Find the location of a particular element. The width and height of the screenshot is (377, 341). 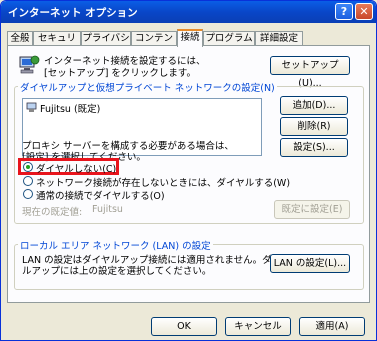

never-dial-label: ダイヤルしない(C) is located at coordinates (76, 168).